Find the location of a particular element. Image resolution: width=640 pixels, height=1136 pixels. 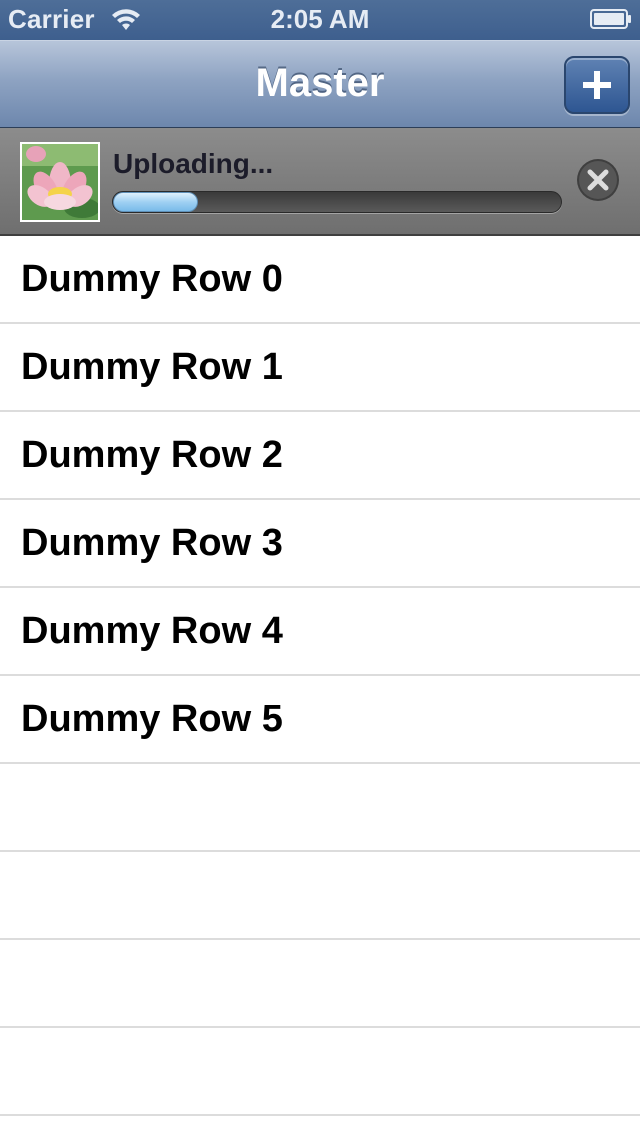

close-icon is located at coordinates (598, 180).